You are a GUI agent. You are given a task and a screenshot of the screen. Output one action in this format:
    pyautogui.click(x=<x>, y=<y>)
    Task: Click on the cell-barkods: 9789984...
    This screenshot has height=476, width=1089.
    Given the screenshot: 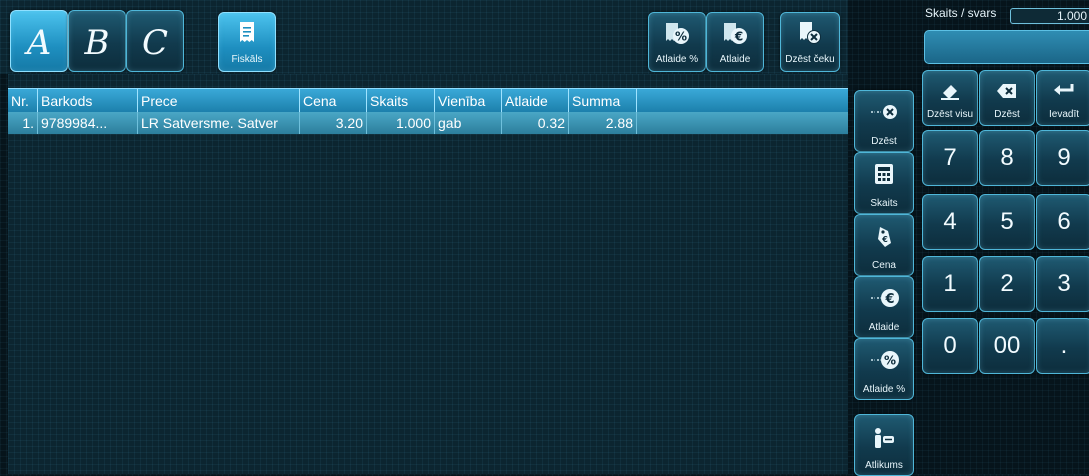 What is the action you would take?
    pyautogui.click(x=88, y=123)
    